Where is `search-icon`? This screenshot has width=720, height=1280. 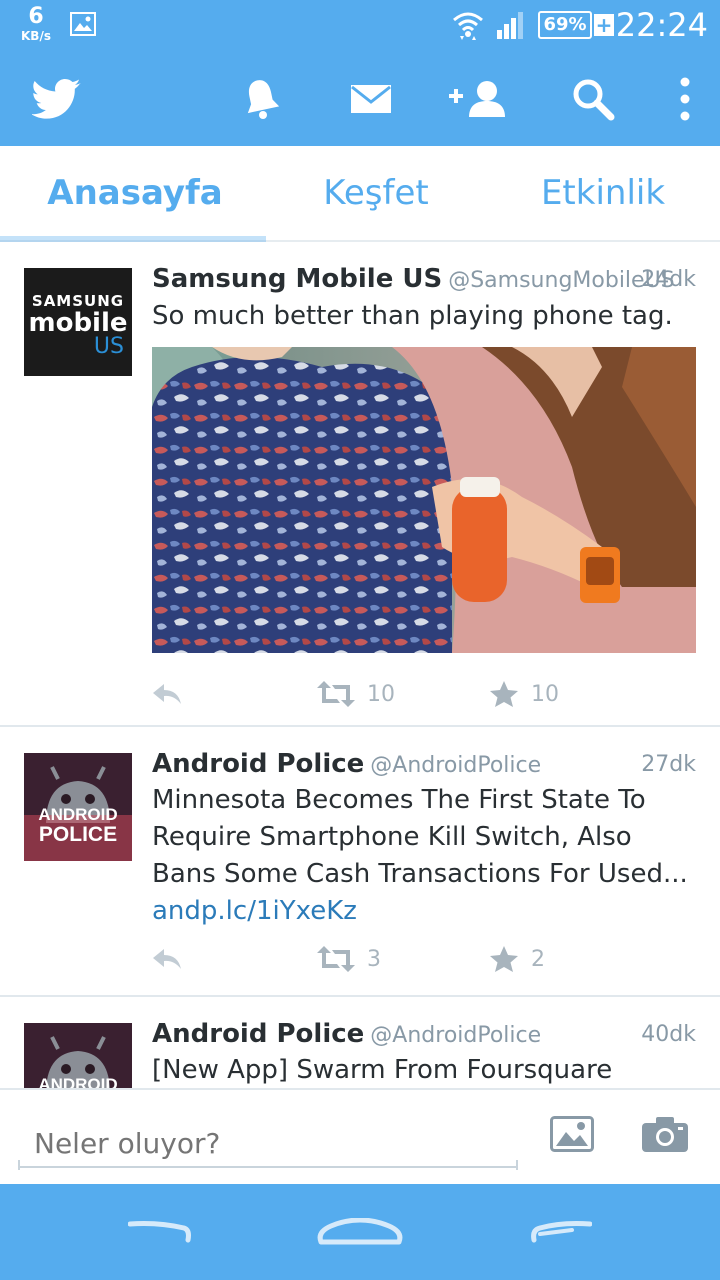 search-icon is located at coordinates (593, 99).